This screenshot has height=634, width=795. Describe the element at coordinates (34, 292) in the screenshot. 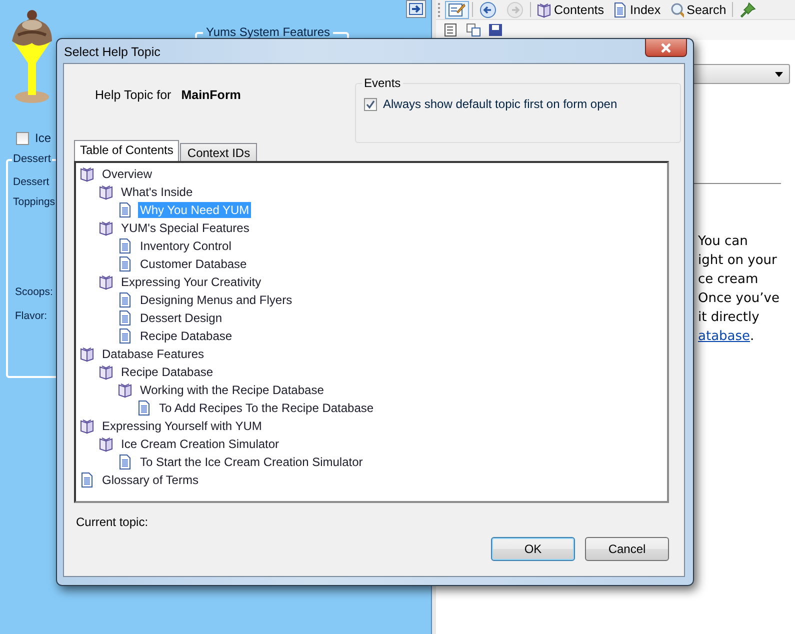

I see `field-label: Scoops:` at that location.